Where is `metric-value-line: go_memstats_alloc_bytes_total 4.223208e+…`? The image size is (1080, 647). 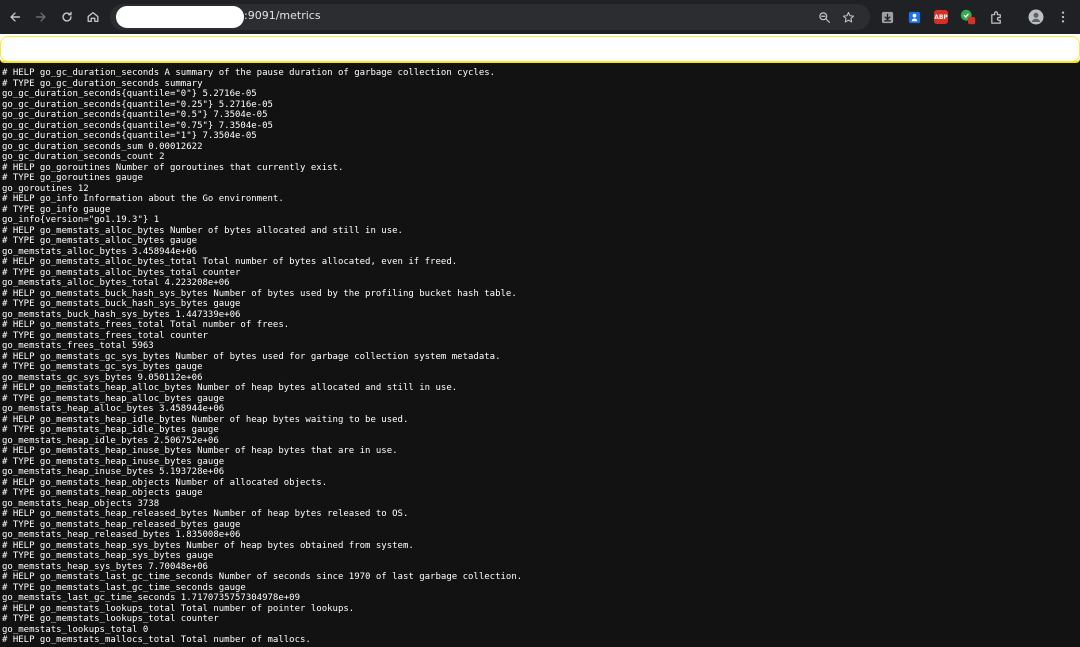 metric-value-line: go_memstats_alloc_bytes_total 4.223208e+… is located at coordinates (116, 283).